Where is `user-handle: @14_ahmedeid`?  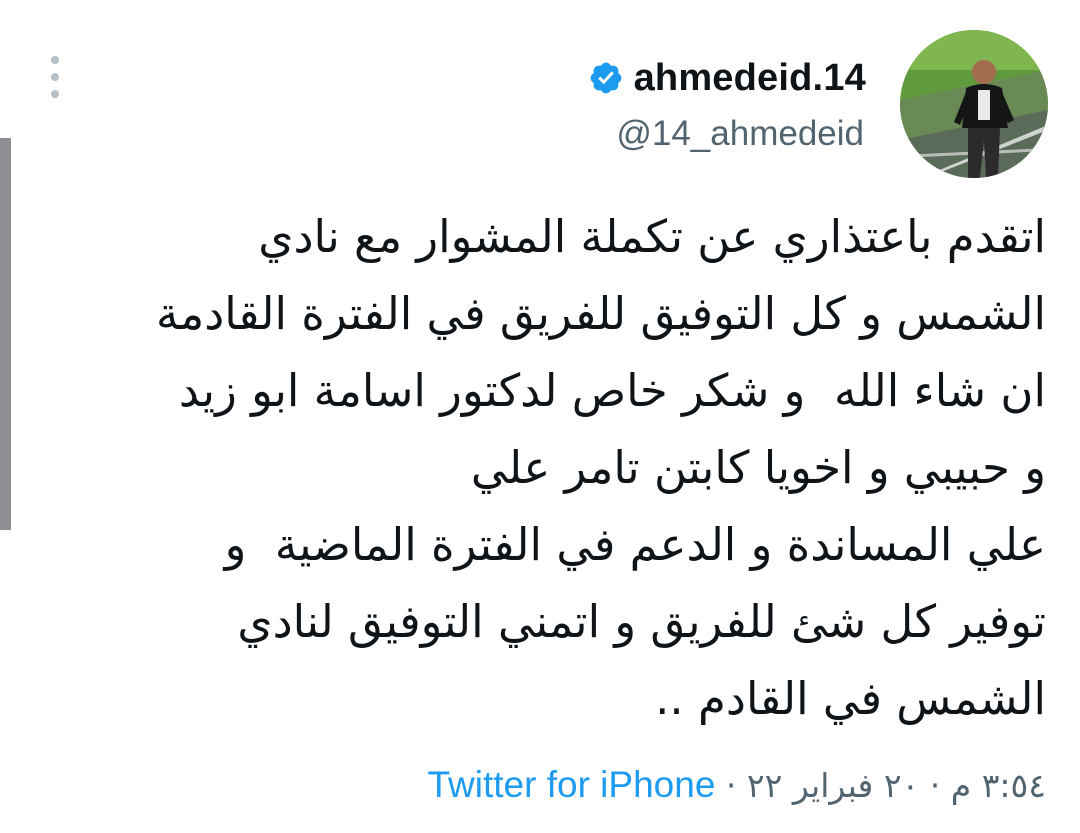 user-handle: @14_ahmedeid is located at coordinates (740, 134).